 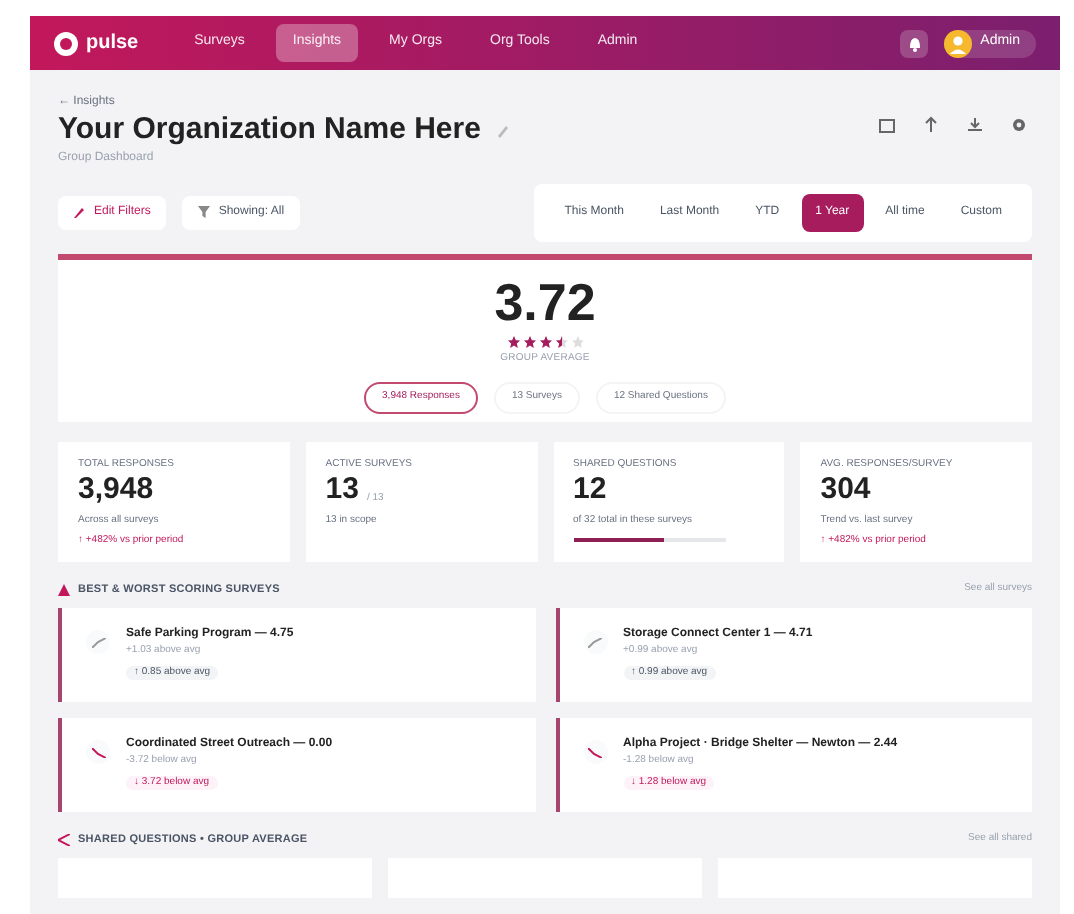 I want to click on share-nodes-icon, so click(x=64, y=840).